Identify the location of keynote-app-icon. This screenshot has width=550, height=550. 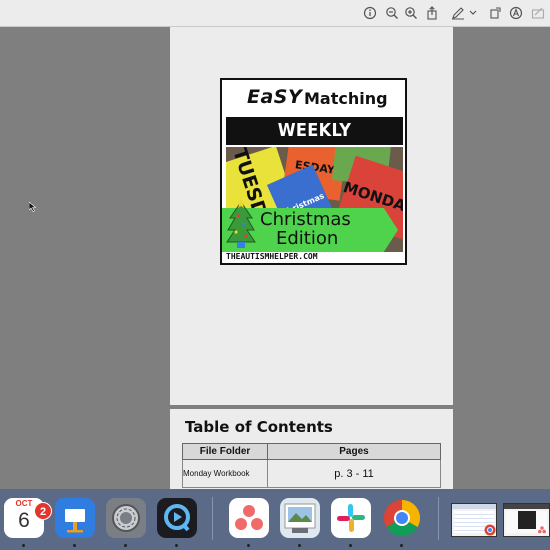
(75, 518).